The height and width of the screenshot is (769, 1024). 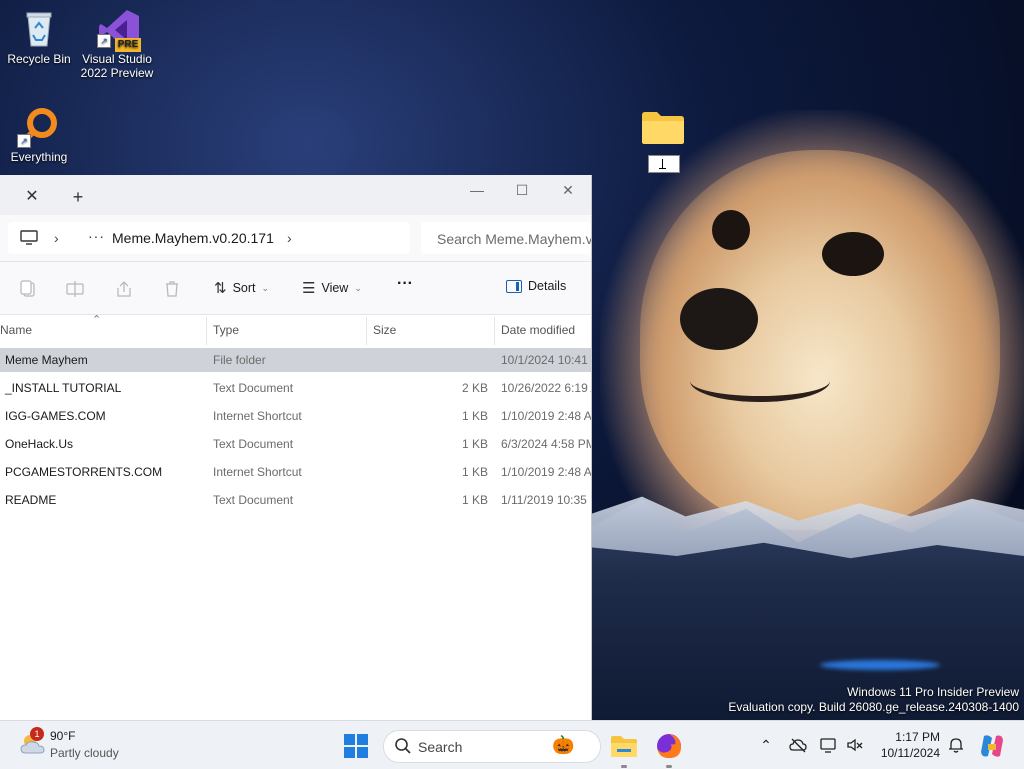 I want to click on recycle-bin-icon, so click(x=39, y=28).